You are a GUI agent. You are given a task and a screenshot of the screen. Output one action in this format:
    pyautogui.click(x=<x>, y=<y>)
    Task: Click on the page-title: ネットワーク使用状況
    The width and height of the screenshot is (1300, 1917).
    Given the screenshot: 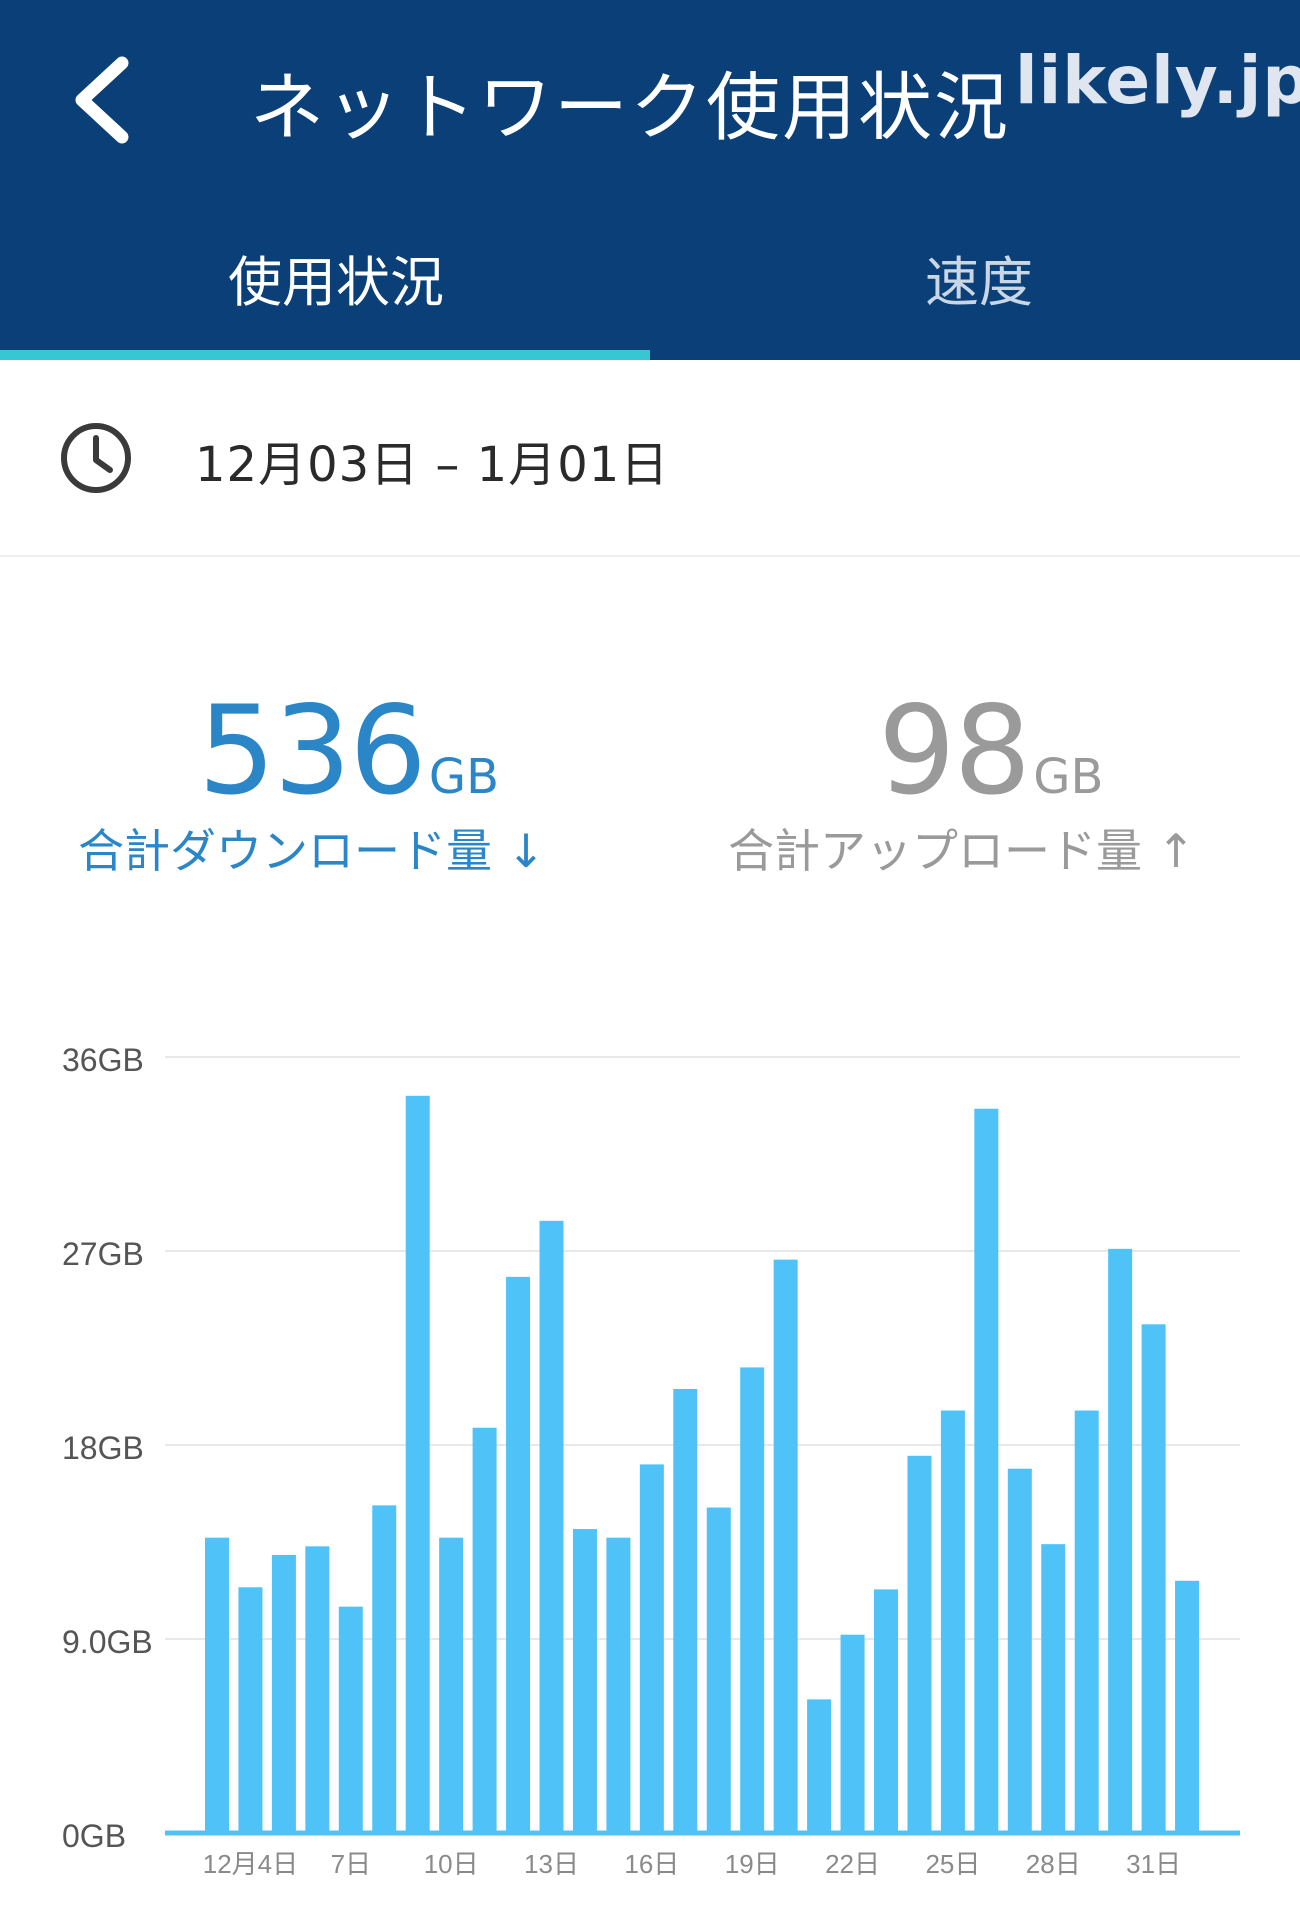 What is the action you would take?
    pyautogui.click(x=630, y=108)
    